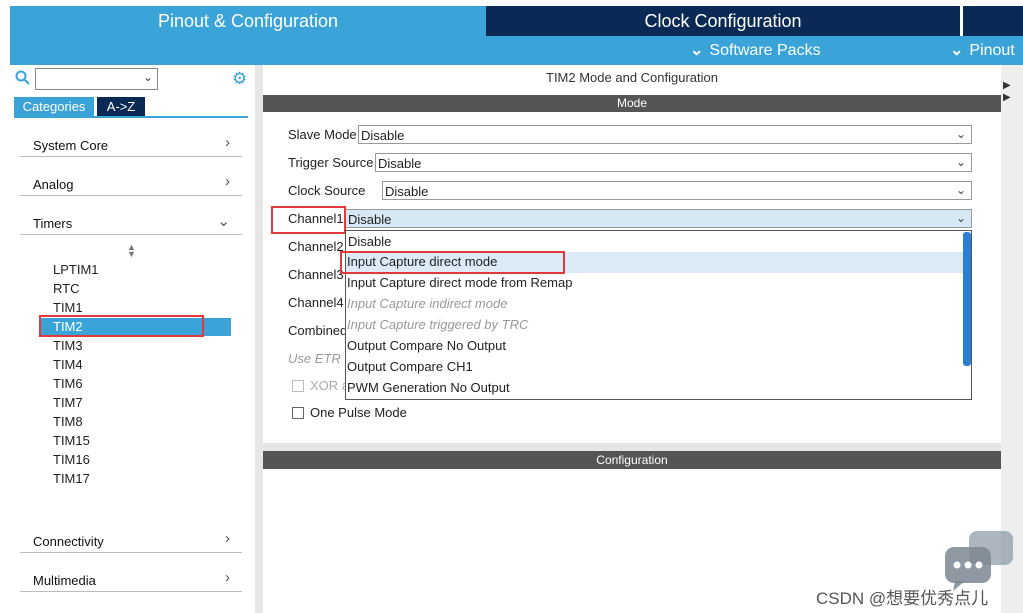 The height and width of the screenshot is (613, 1023). What do you see at coordinates (68, 345) in the screenshot?
I see `timer-item-tim3: TIM3` at bounding box center [68, 345].